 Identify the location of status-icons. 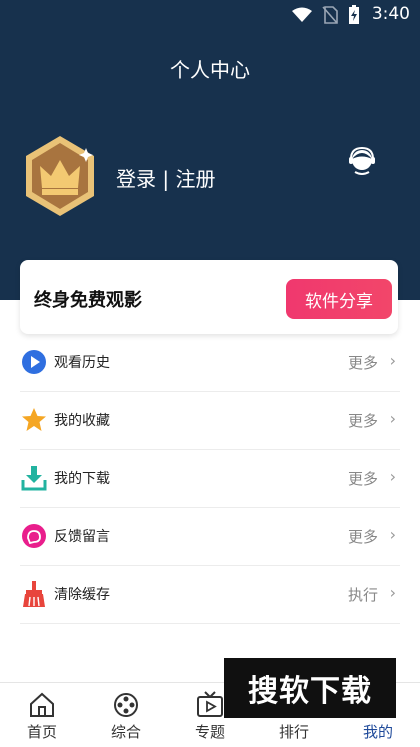
(326, 15).